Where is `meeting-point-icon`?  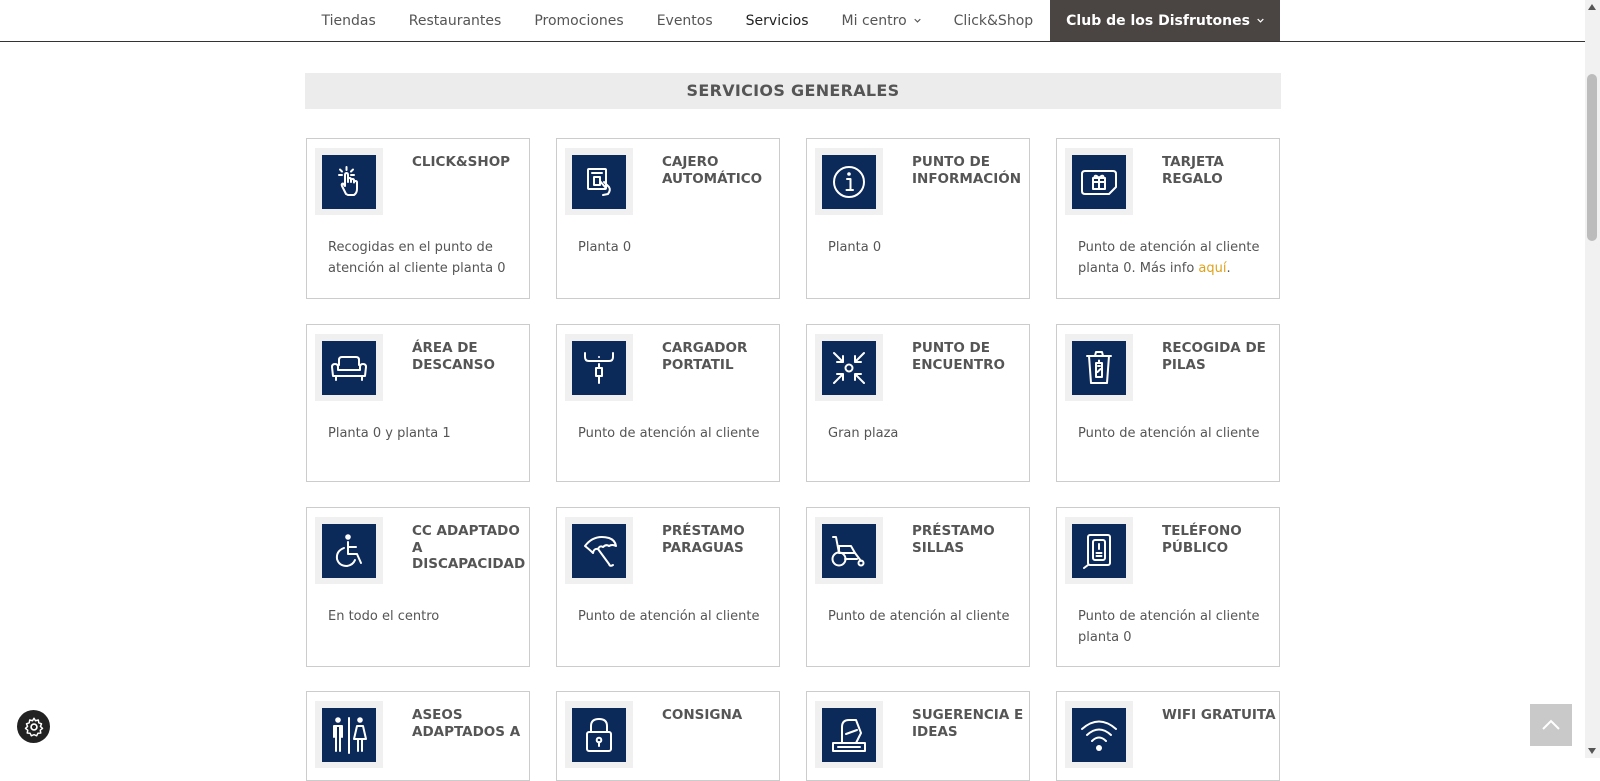 meeting-point-icon is located at coordinates (849, 368).